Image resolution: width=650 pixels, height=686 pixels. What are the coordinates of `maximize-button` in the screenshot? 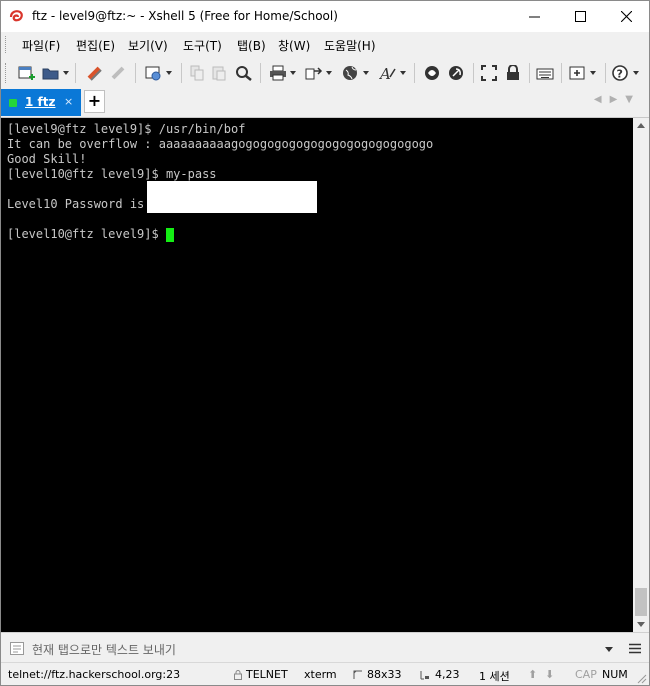 It's located at (580, 16).